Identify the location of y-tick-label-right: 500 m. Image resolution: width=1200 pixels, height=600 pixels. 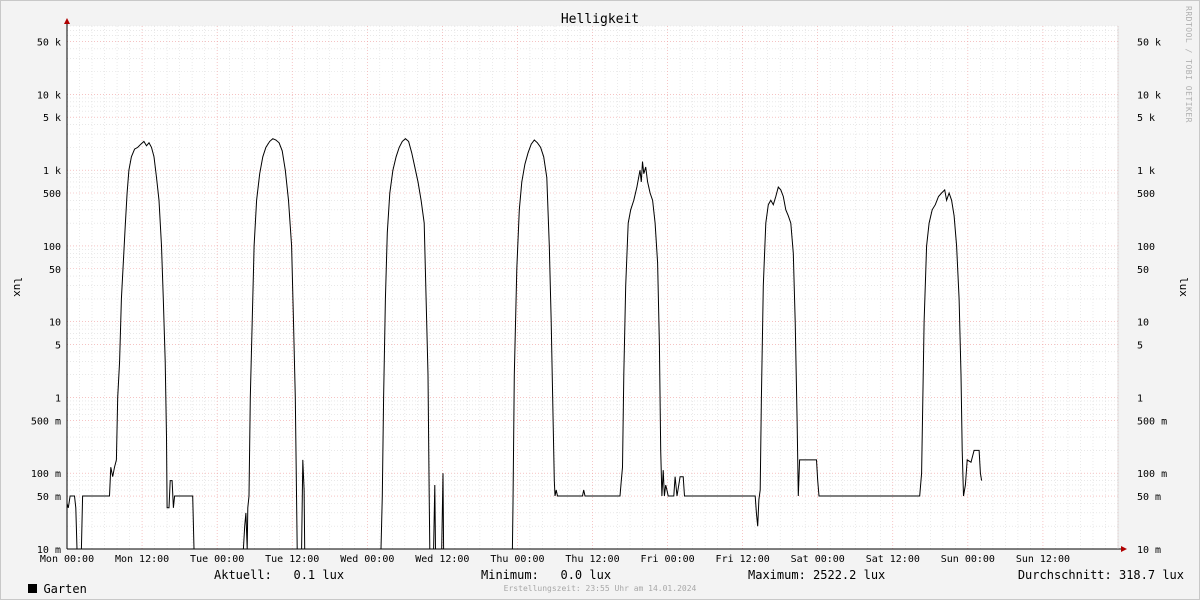
(1152, 421).